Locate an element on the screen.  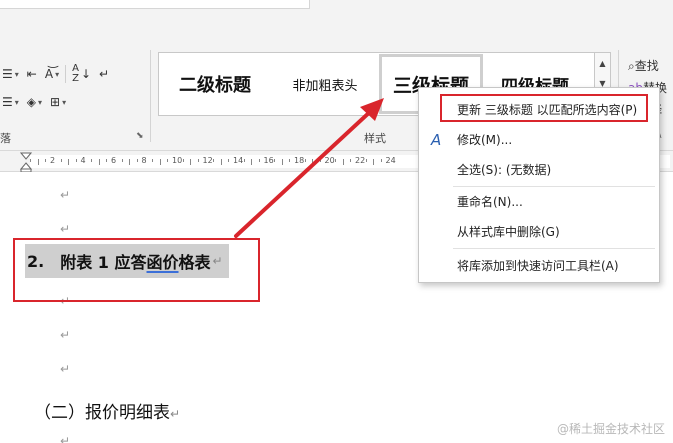
shading-button: ◈ ▾ is located at coordinates (34, 102).